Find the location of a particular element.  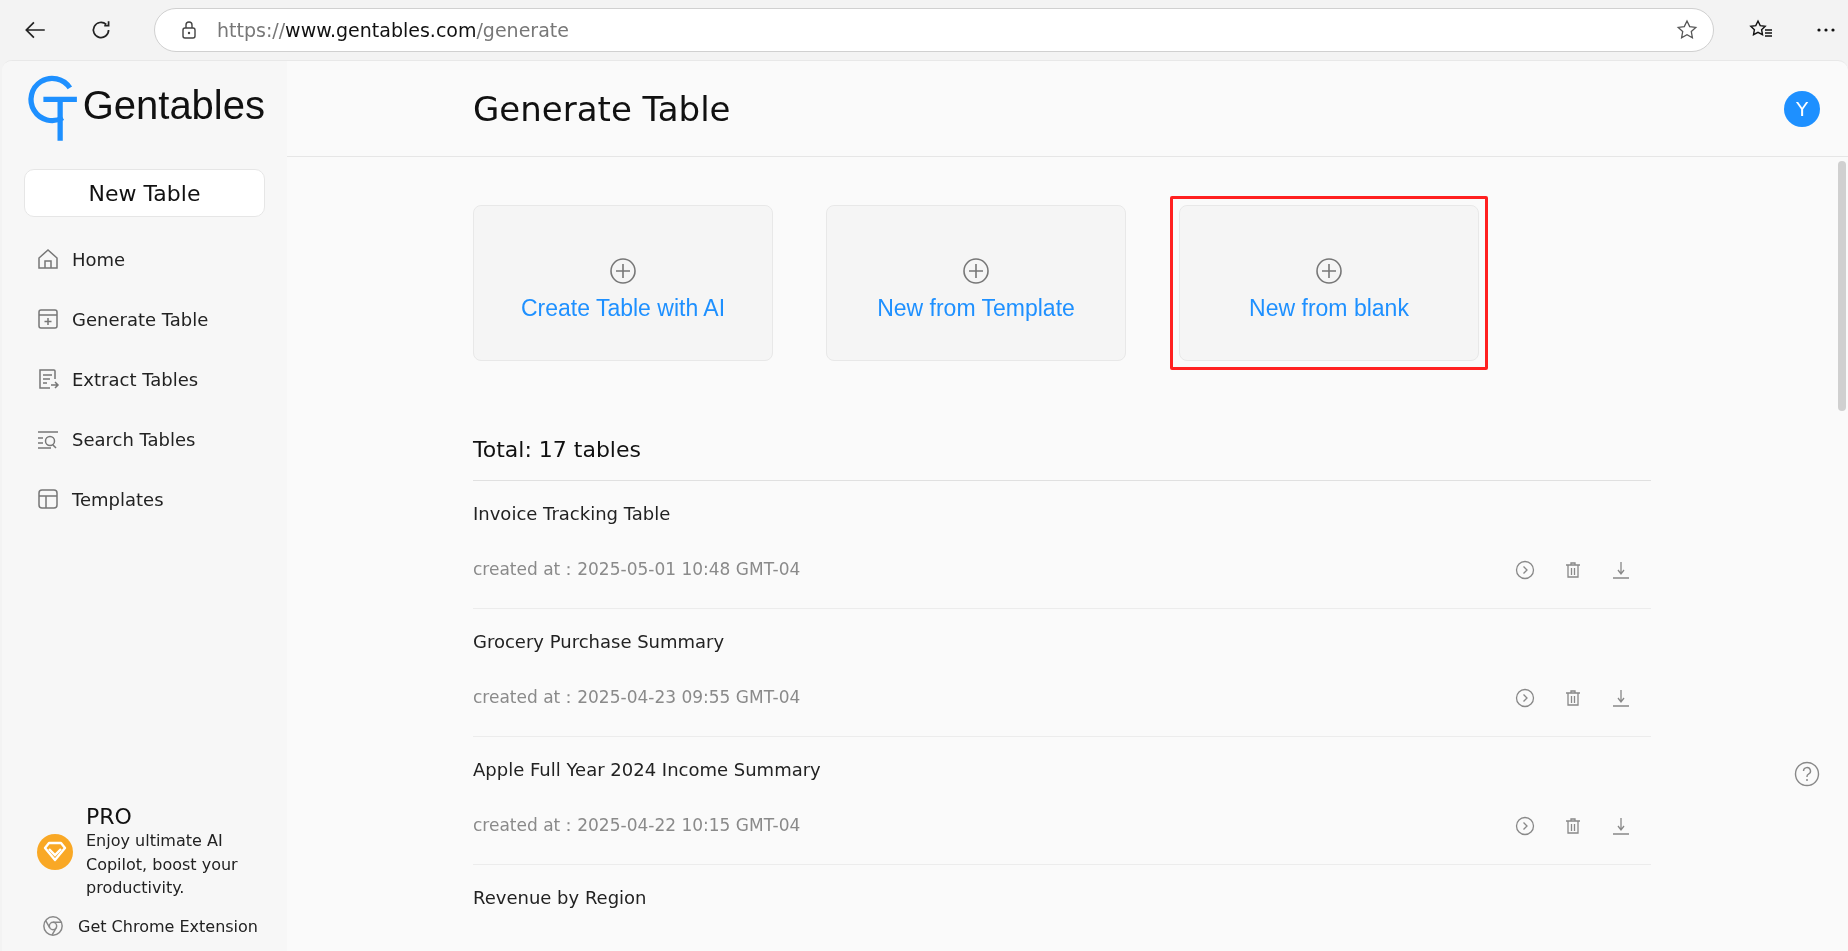

table-name-link: Revenue by Region is located at coordinates (1062, 897).